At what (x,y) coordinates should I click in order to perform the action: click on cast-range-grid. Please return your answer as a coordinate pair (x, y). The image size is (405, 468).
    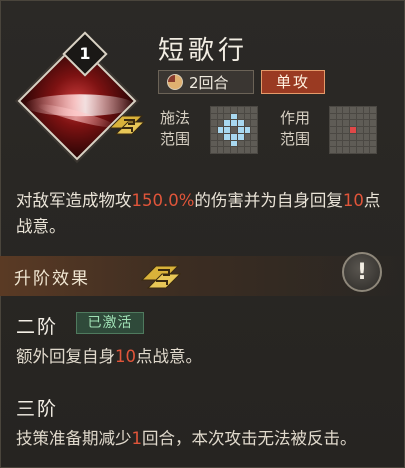
    Looking at the image, I should click on (234, 130).